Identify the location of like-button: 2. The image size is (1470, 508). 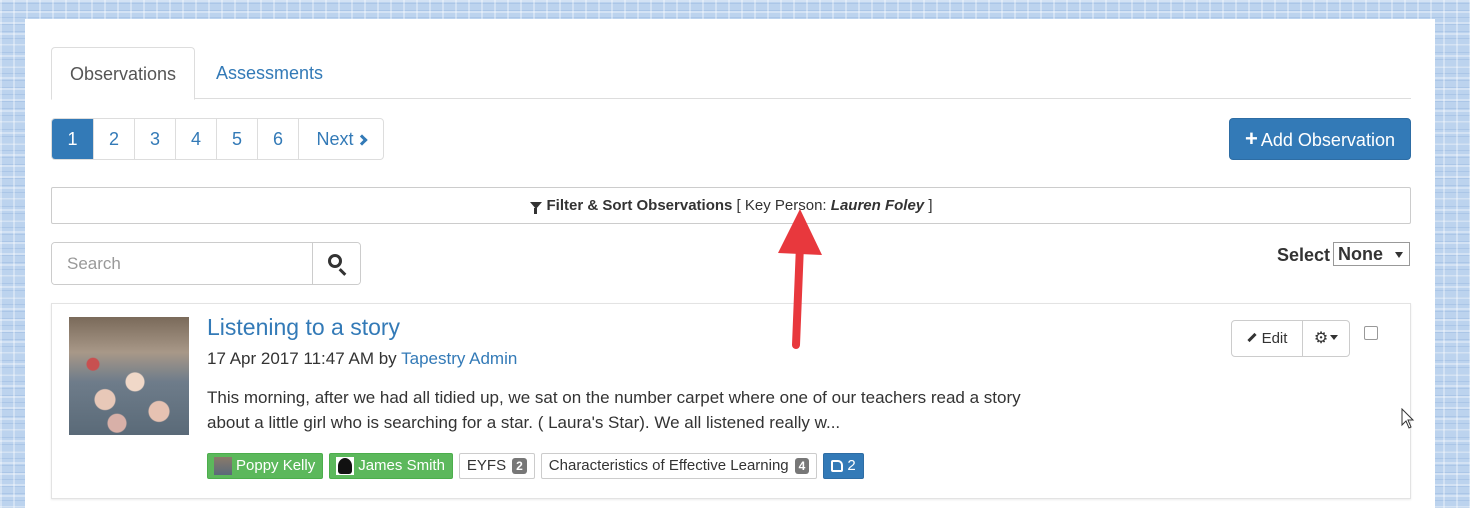
(843, 466).